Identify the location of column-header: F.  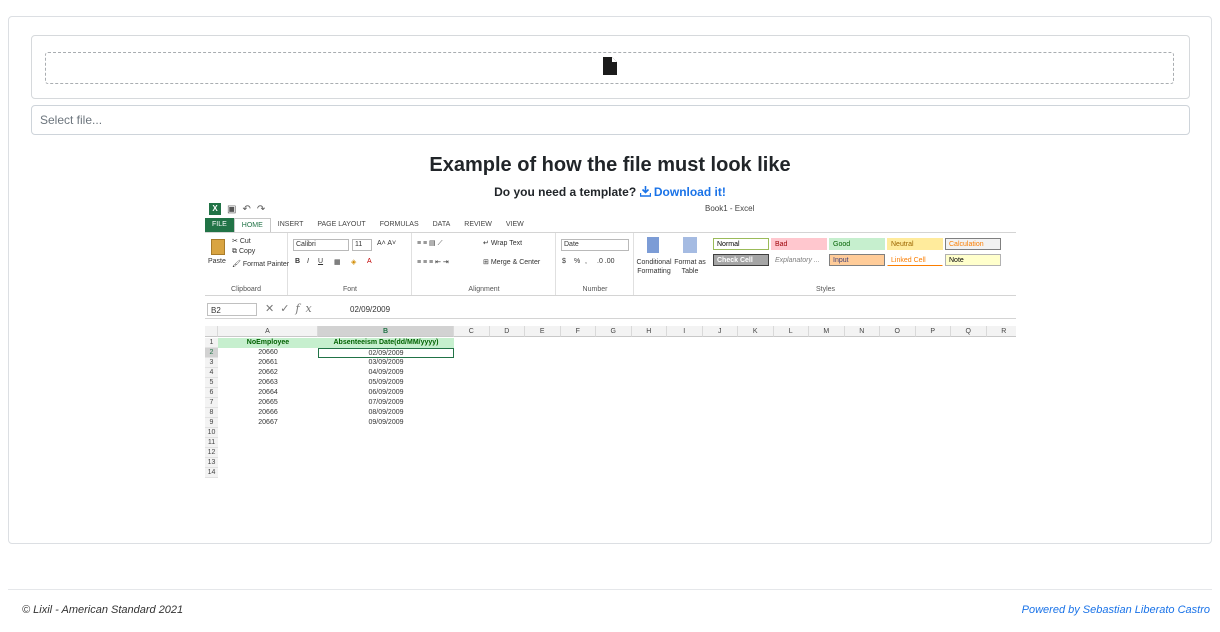
(578, 331).